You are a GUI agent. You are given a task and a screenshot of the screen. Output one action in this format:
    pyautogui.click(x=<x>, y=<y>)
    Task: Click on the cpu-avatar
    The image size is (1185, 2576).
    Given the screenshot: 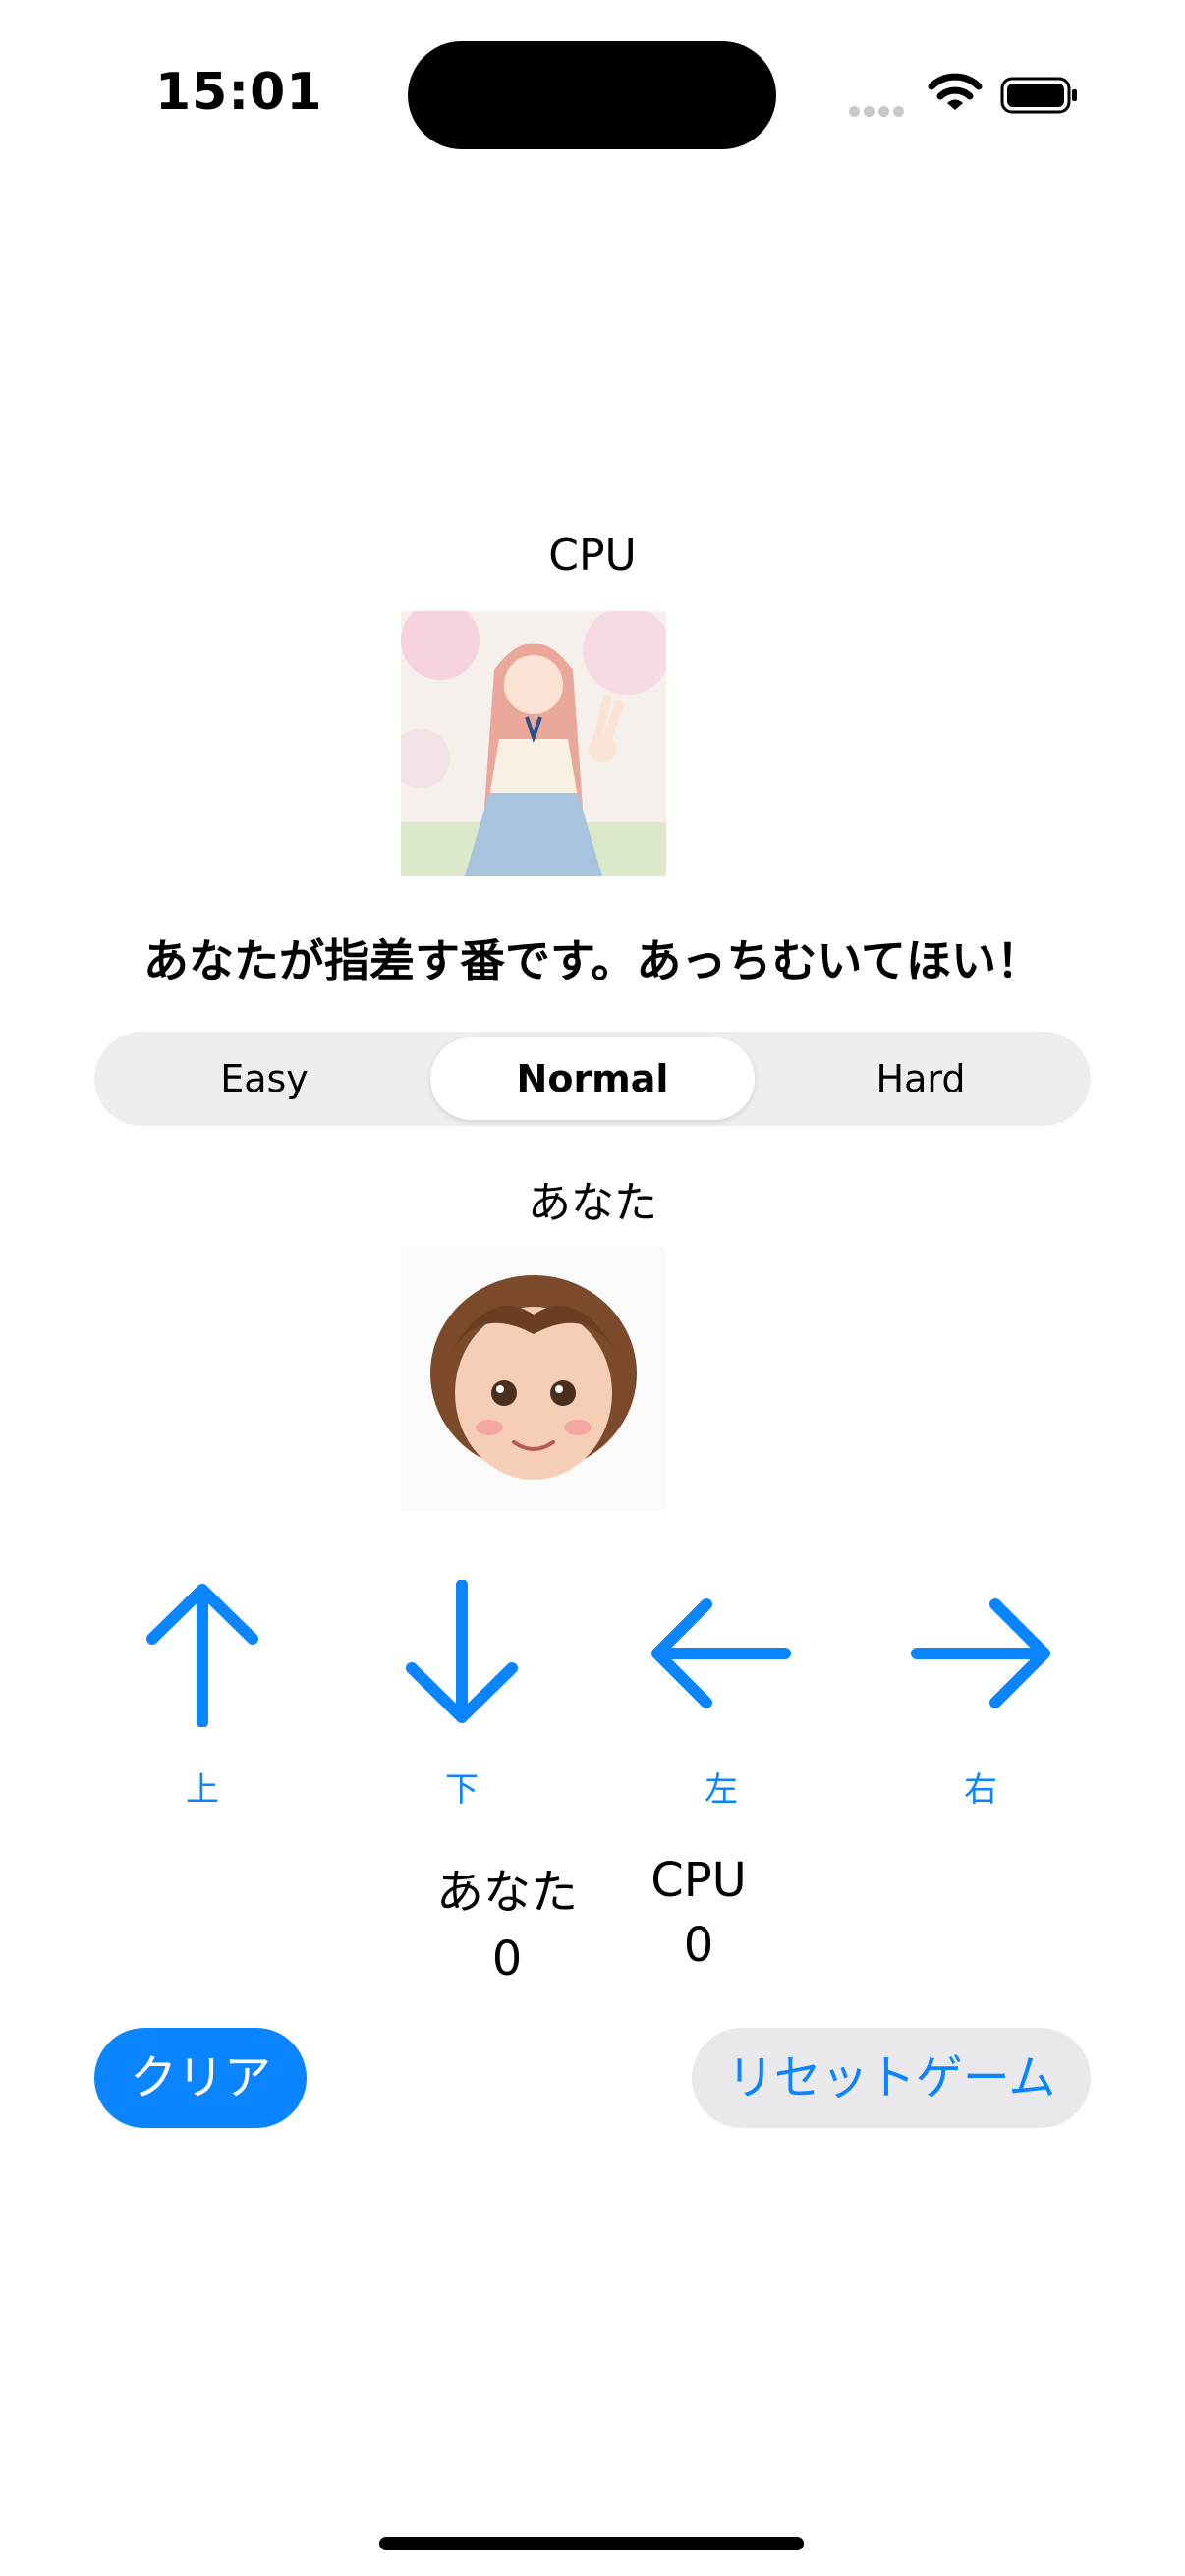 What is the action you would take?
    pyautogui.click(x=531, y=738)
    